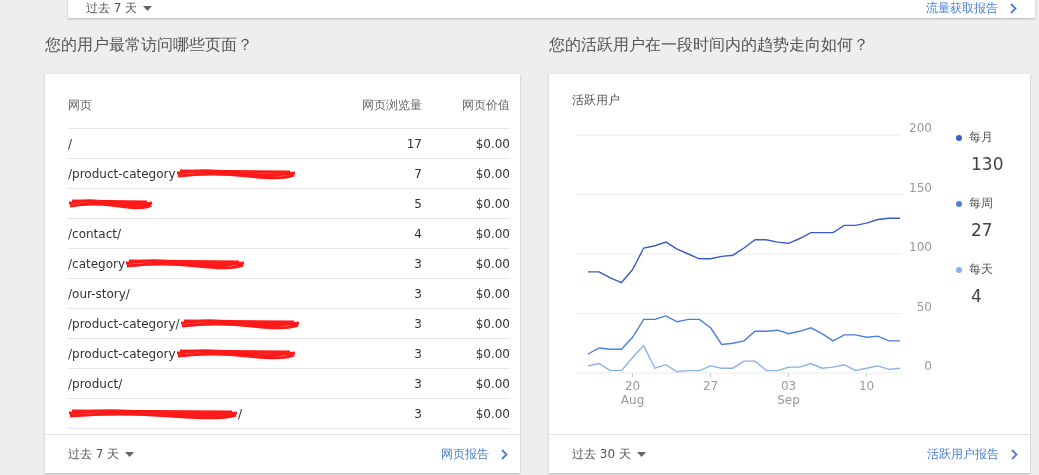 This screenshot has width=1039, height=475. Describe the element at coordinates (632, 393) in the screenshot. I see `x-tick-label: 20 Aug` at that location.